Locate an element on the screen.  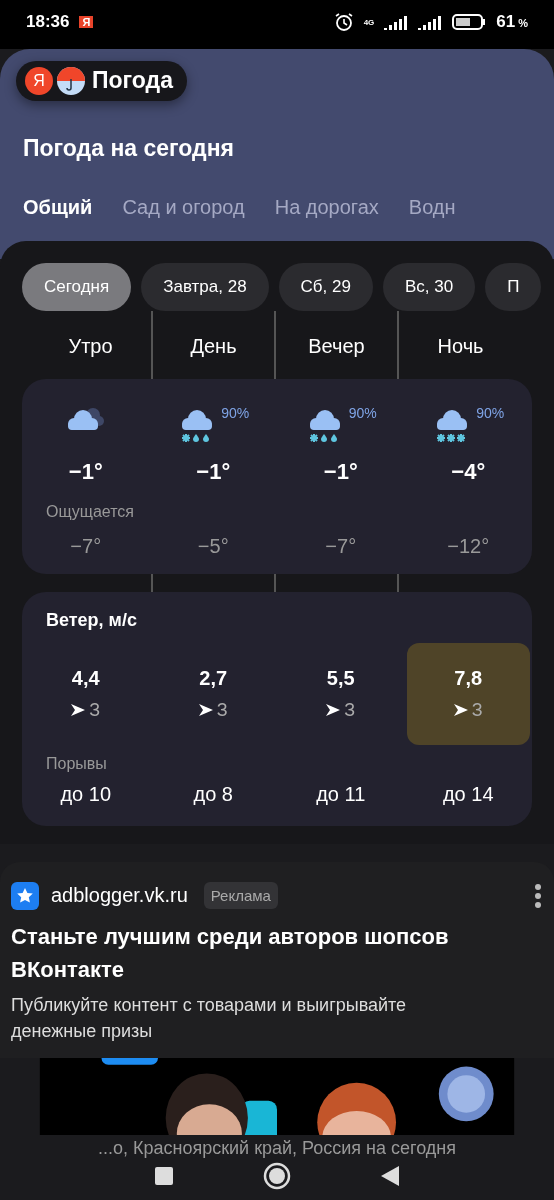
battery-percent: 61 is located at coordinates (506, 22).